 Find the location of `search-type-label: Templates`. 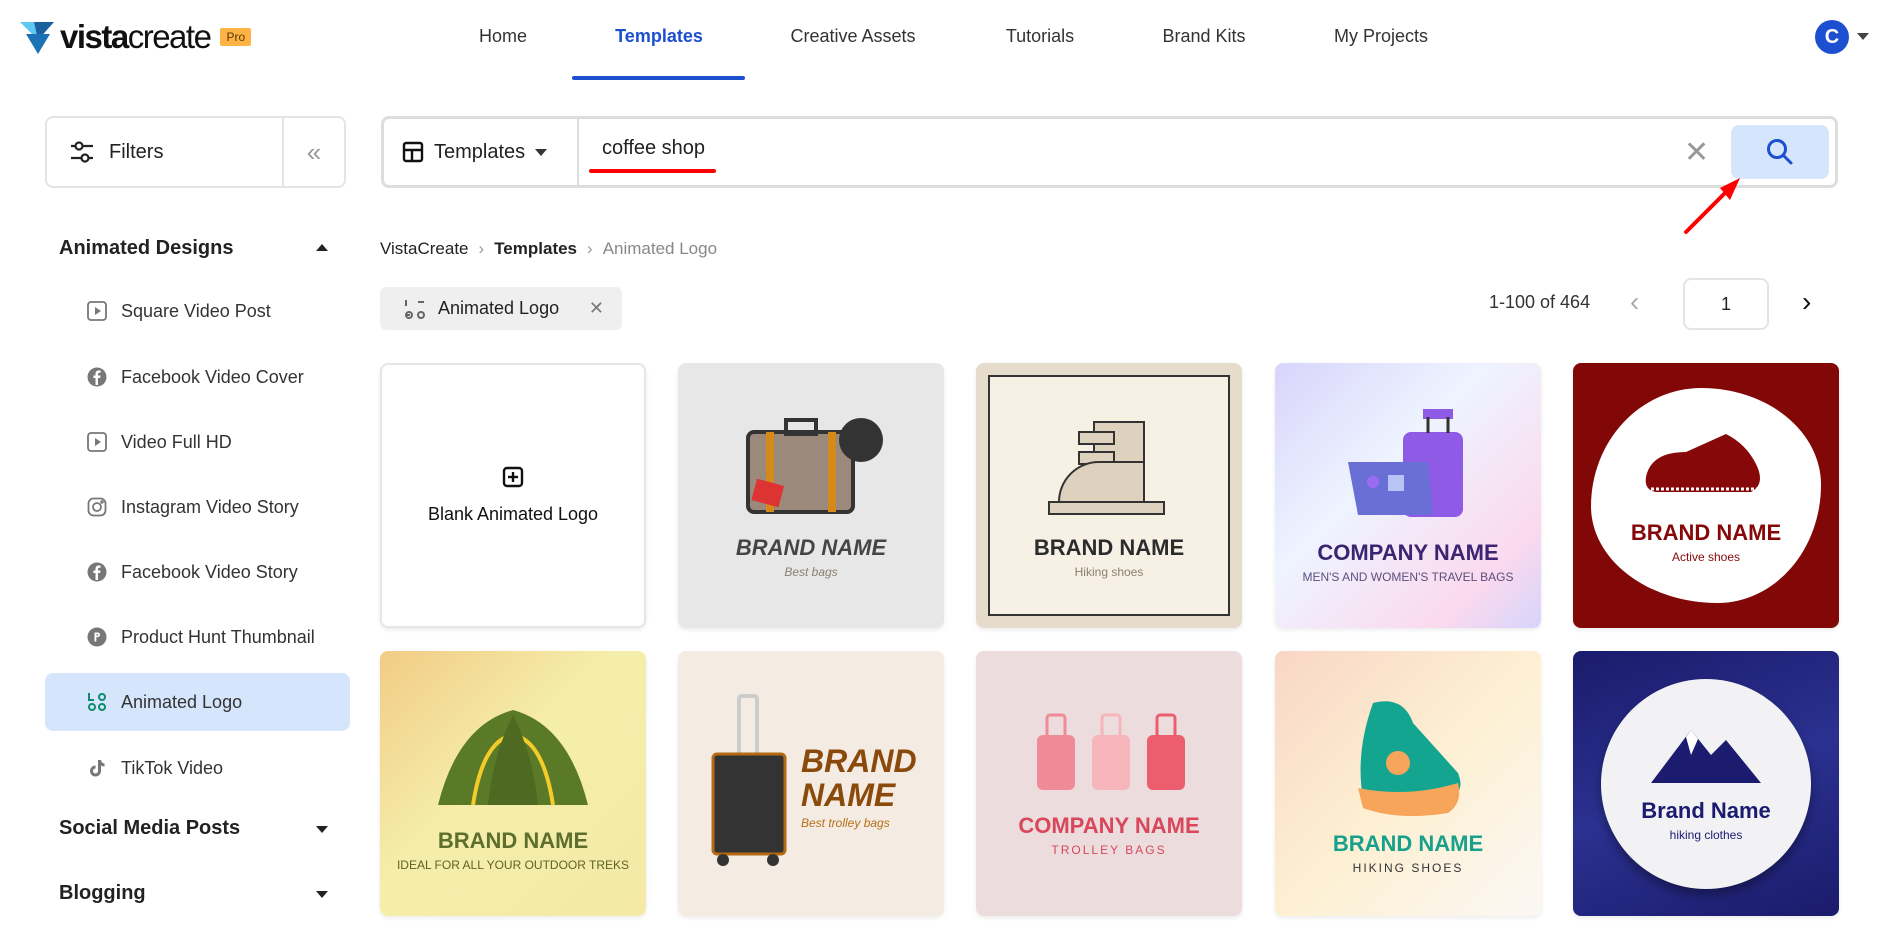

search-type-label: Templates is located at coordinates (480, 151).